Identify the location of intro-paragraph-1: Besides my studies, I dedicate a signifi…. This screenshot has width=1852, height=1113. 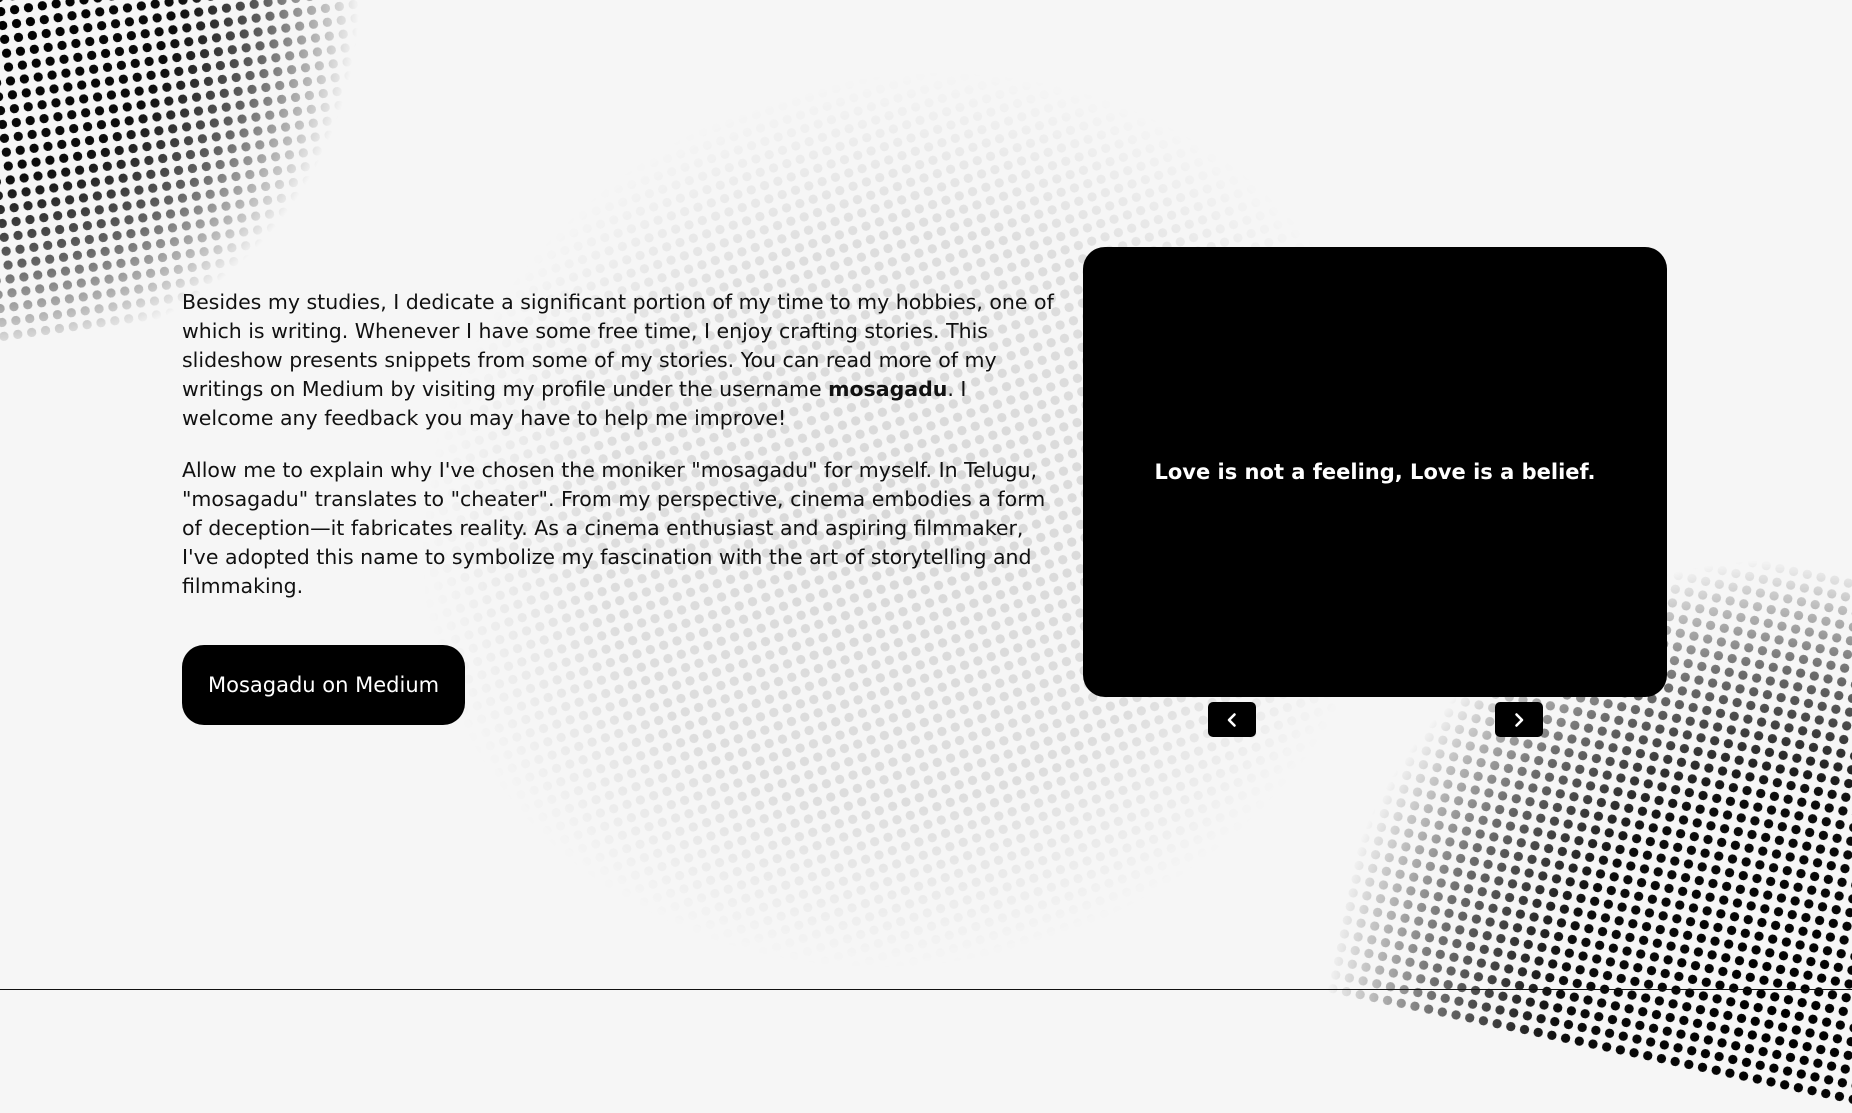
(622, 360).